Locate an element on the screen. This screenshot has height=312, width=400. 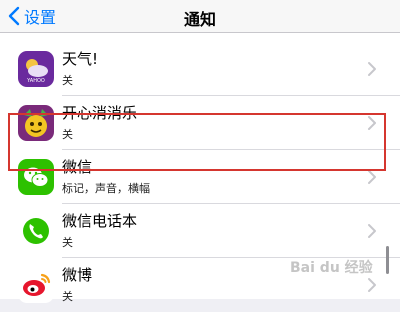
watermark: Bai du 经验 is located at coordinates (344, 267).